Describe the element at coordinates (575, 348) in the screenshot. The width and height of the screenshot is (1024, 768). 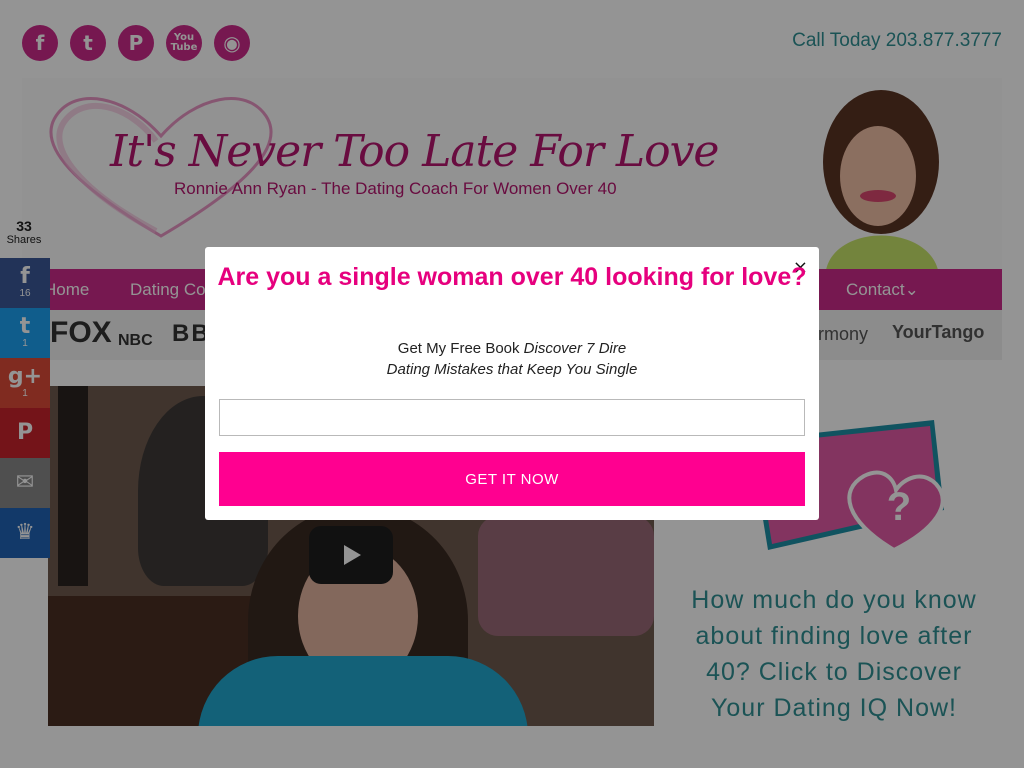
I see `popup-book-title-line1: Discover 7 Dire` at that location.